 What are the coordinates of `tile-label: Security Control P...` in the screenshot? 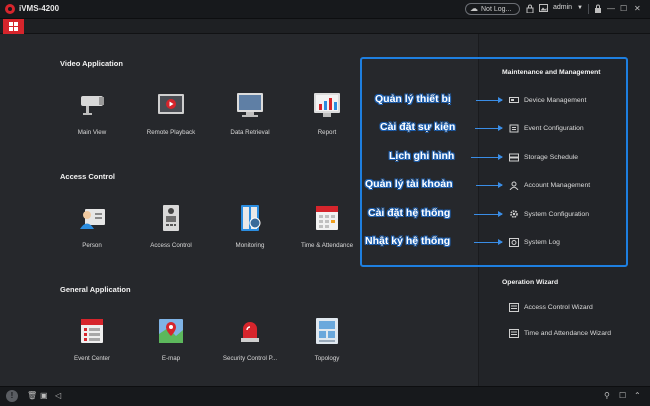 It's located at (250, 358).